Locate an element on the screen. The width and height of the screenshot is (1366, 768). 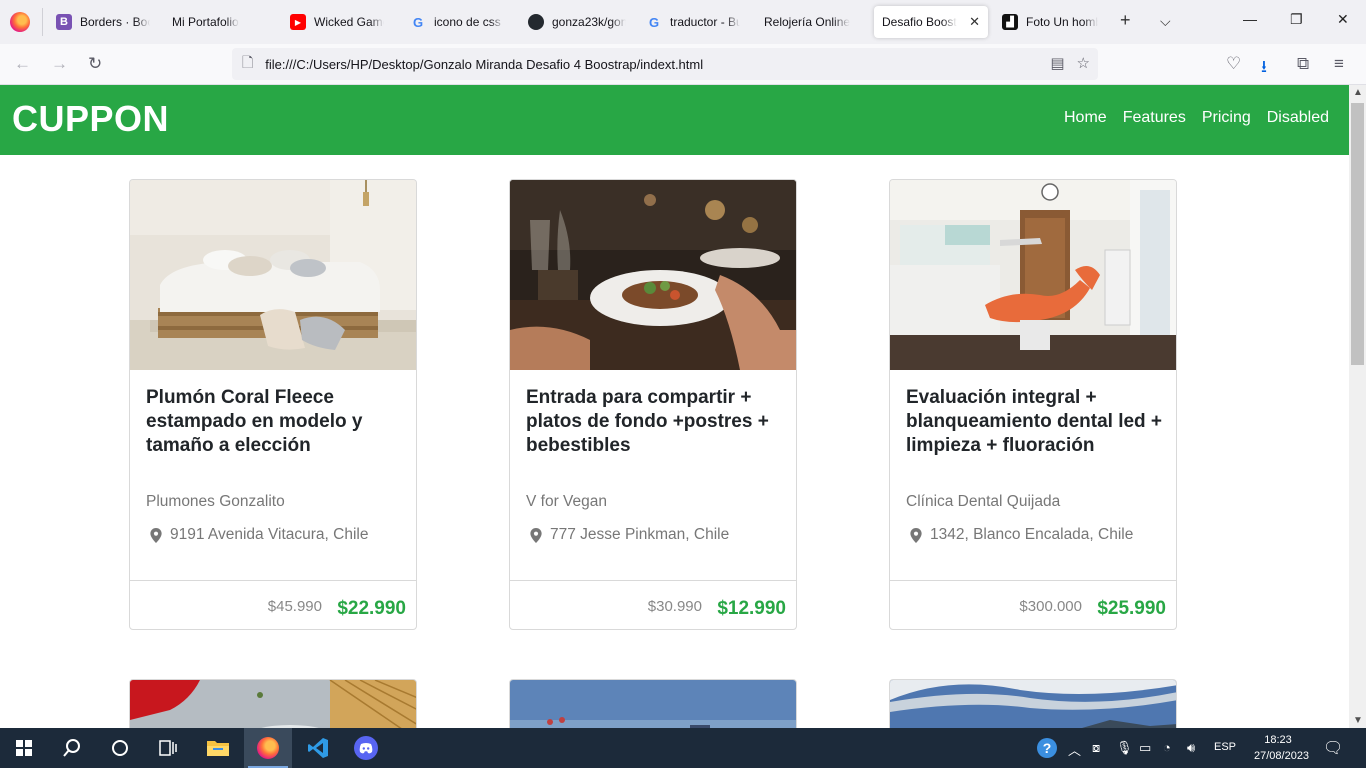
food-photo is located at coordinates (273, 704).